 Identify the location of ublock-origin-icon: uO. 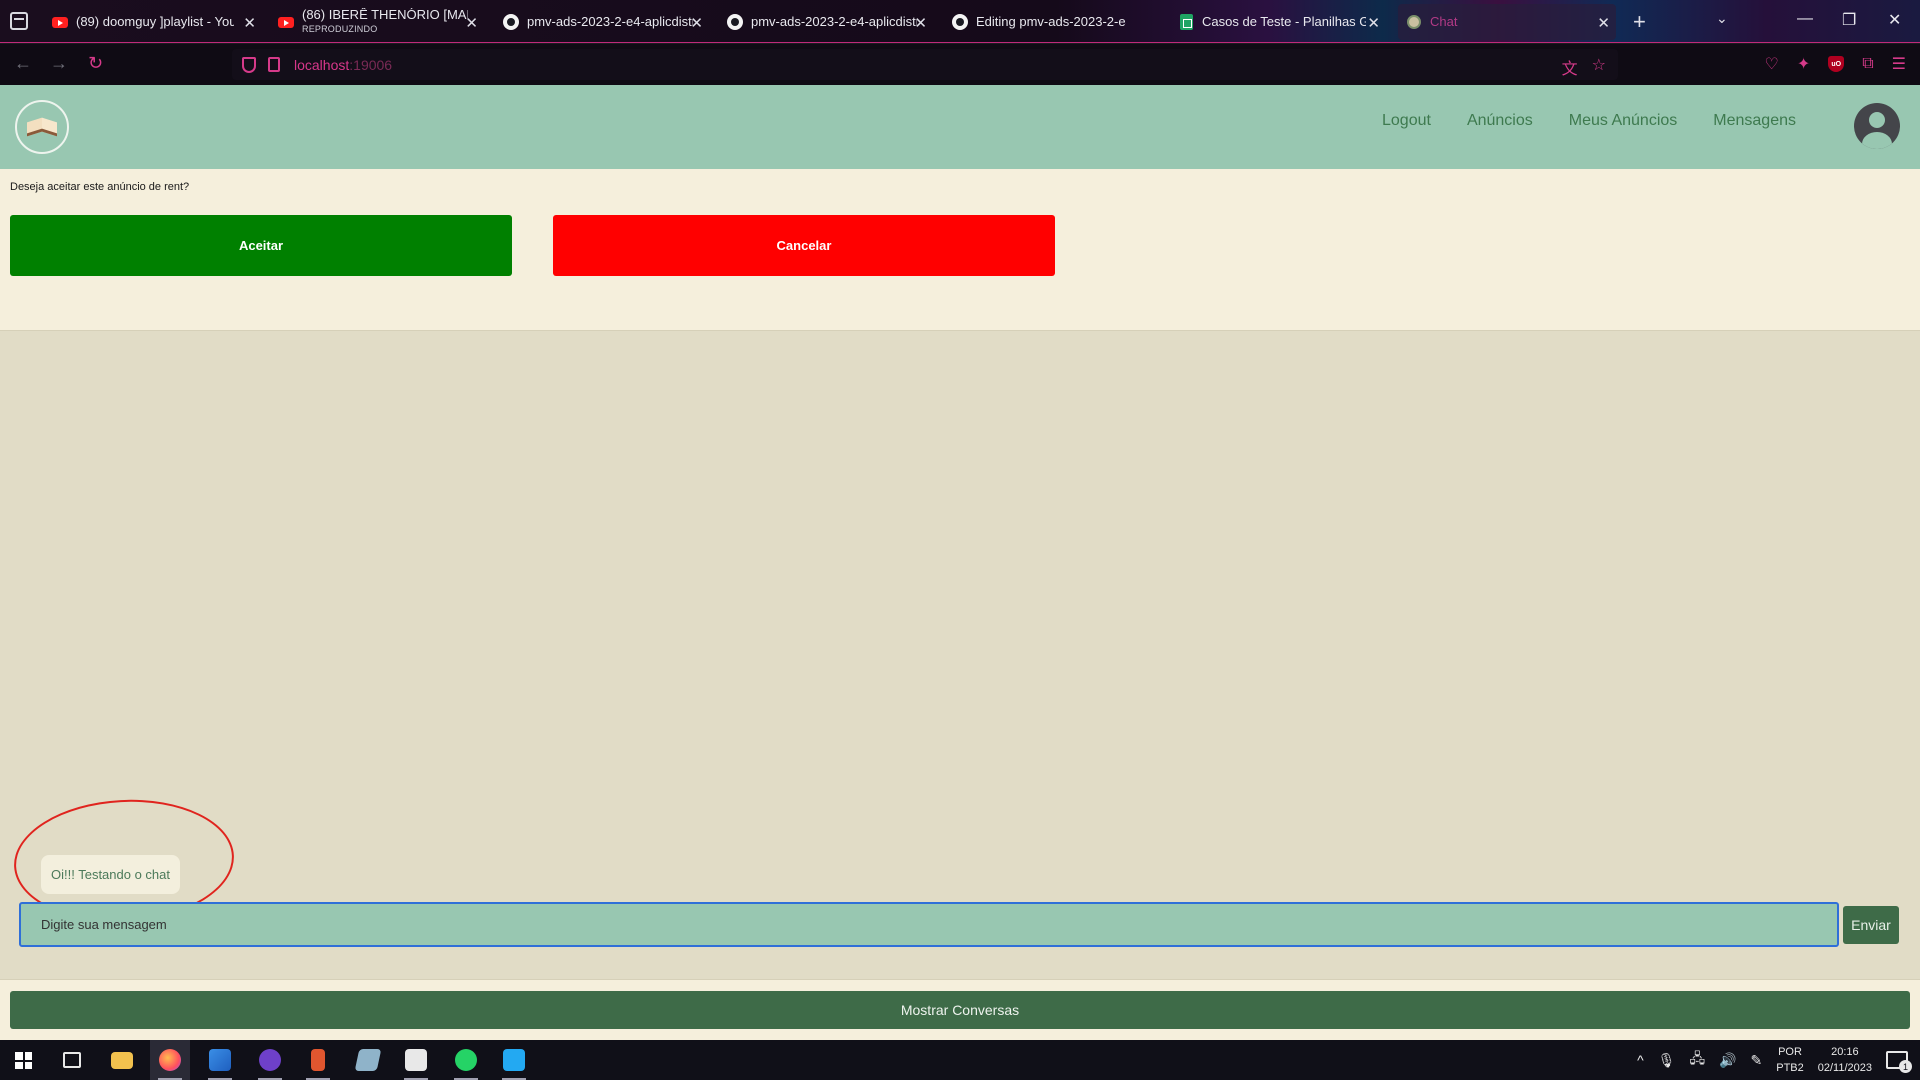
(1836, 64).